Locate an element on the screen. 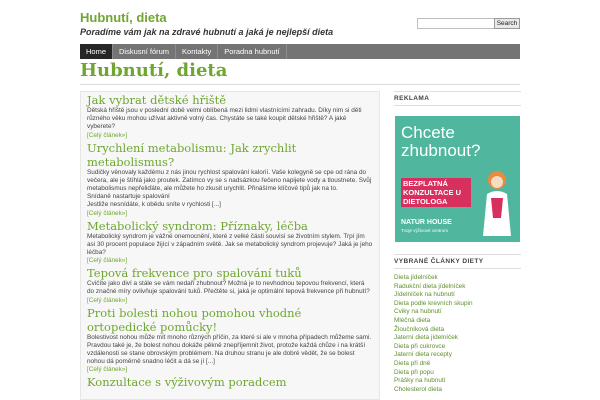 This screenshot has width=600, height=400. article-link: Jaterní dieta recepty is located at coordinates (457, 355).